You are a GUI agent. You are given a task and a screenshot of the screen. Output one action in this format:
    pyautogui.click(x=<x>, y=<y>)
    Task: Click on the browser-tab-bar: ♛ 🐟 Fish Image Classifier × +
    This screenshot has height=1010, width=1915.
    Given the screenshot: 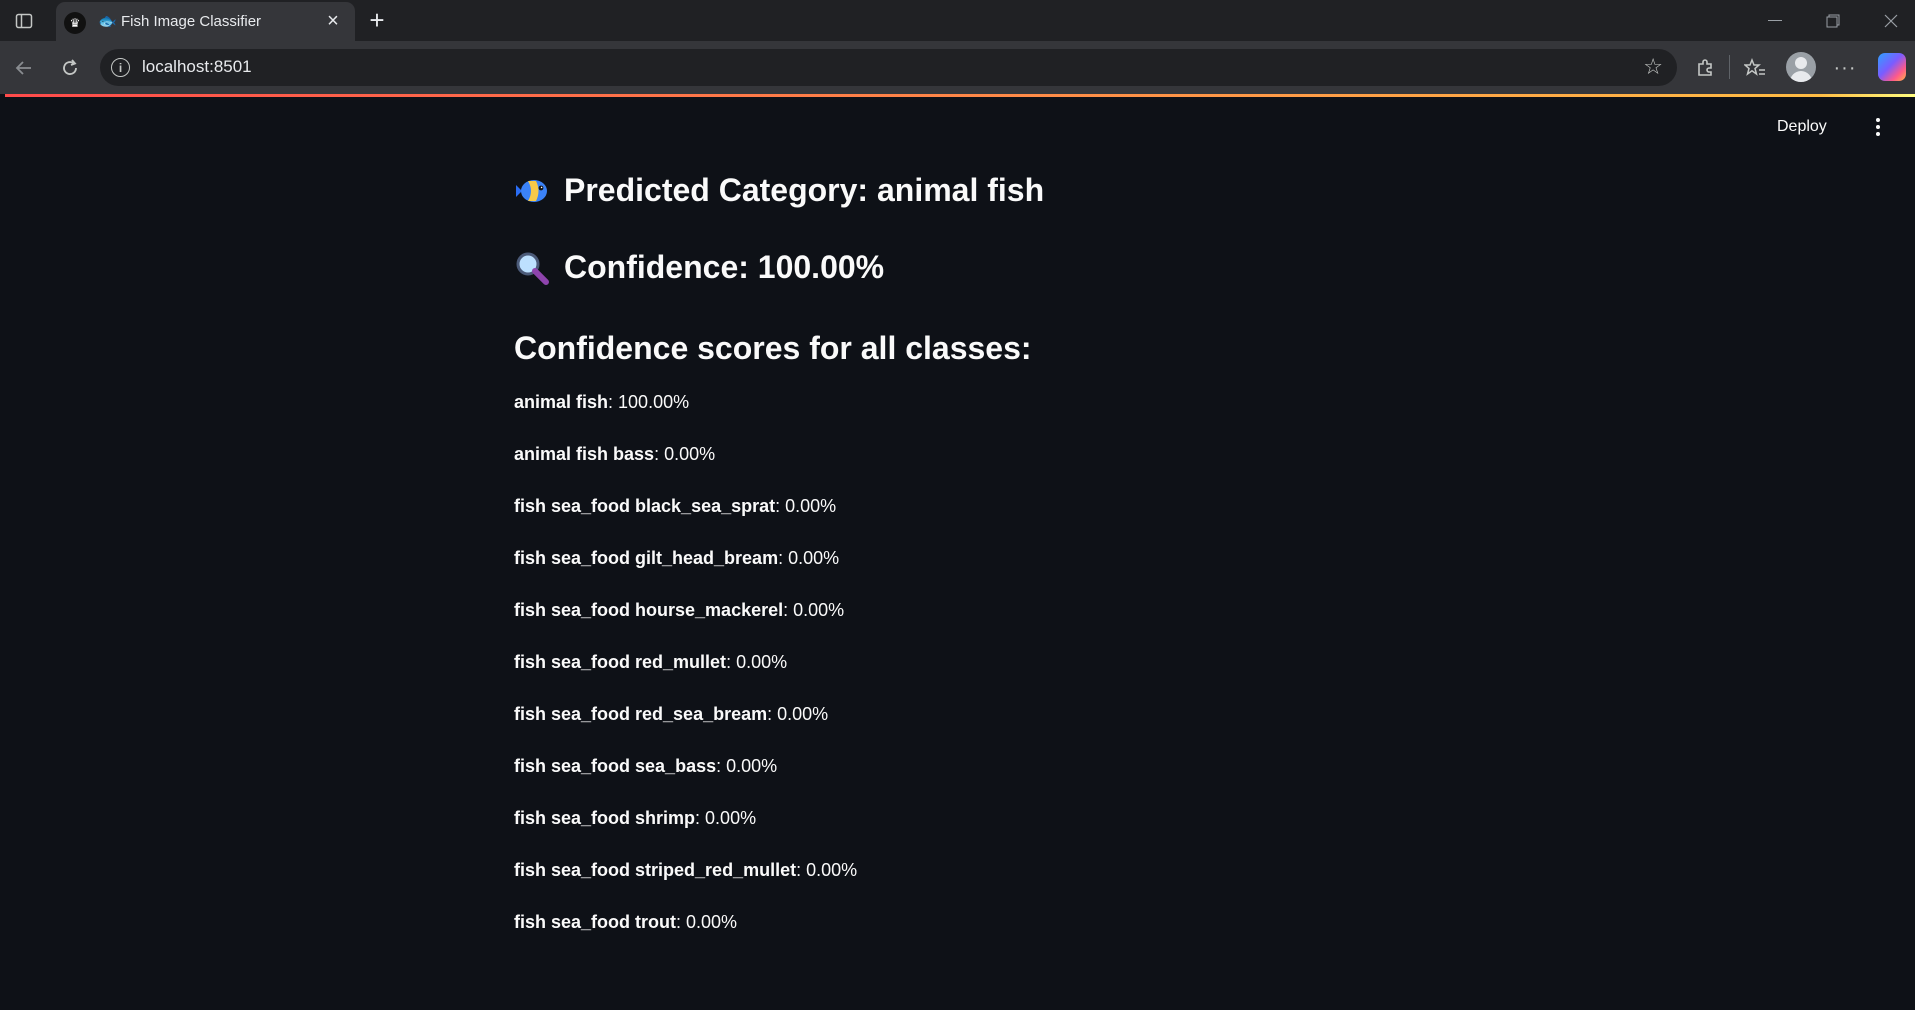 What is the action you would take?
    pyautogui.click(x=957, y=20)
    